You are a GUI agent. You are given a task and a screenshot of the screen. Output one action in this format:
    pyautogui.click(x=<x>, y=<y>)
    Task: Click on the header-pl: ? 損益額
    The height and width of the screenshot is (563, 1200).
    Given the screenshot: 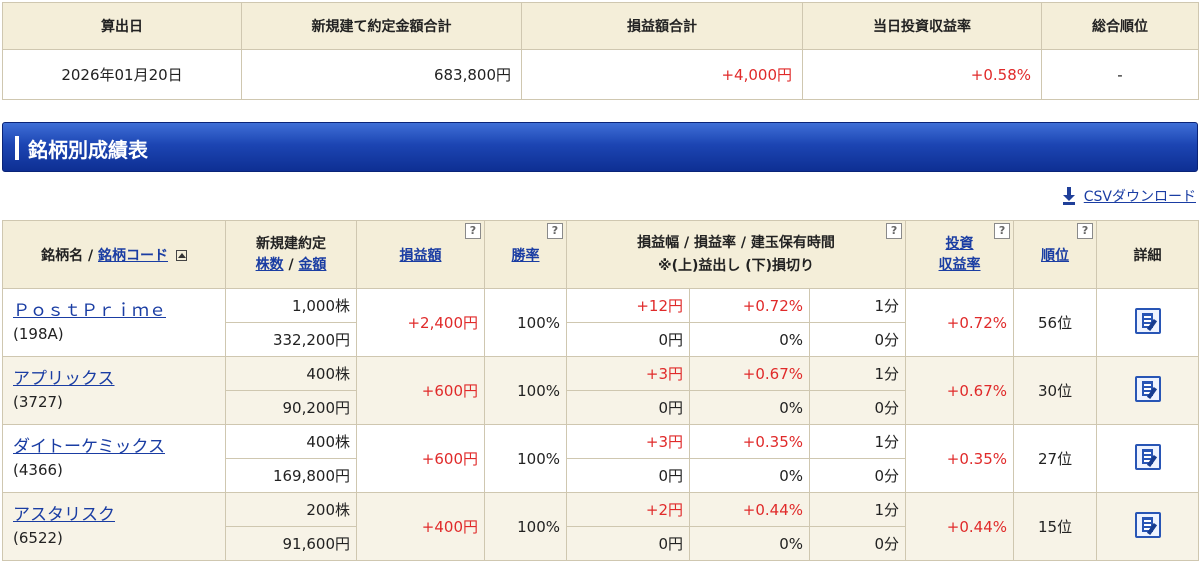 What is the action you would take?
    pyautogui.click(x=420, y=254)
    